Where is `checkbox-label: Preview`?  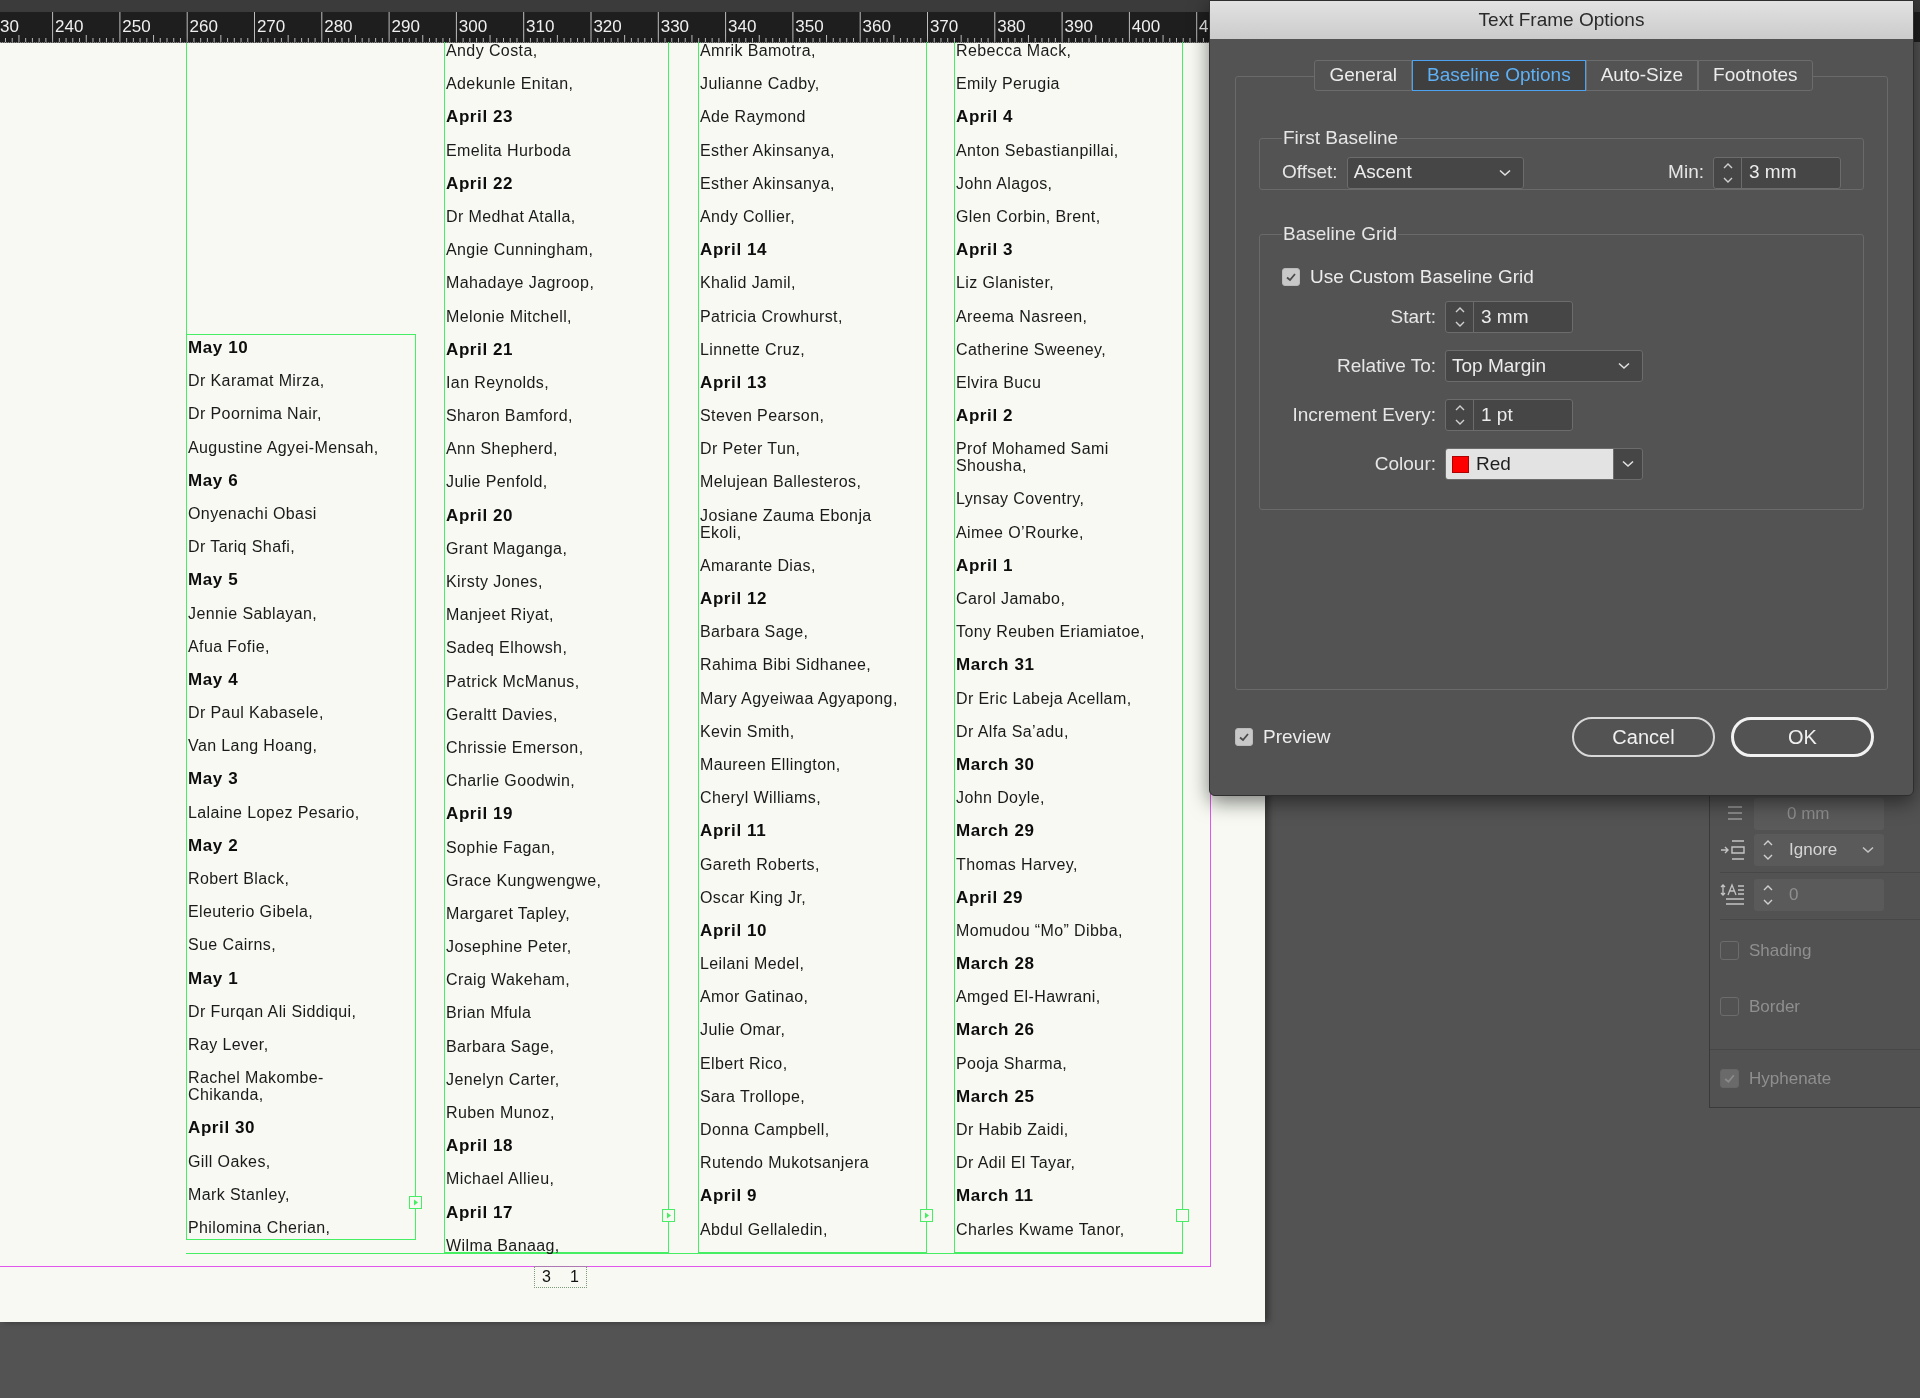
checkbox-label: Preview is located at coordinates (1297, 737).